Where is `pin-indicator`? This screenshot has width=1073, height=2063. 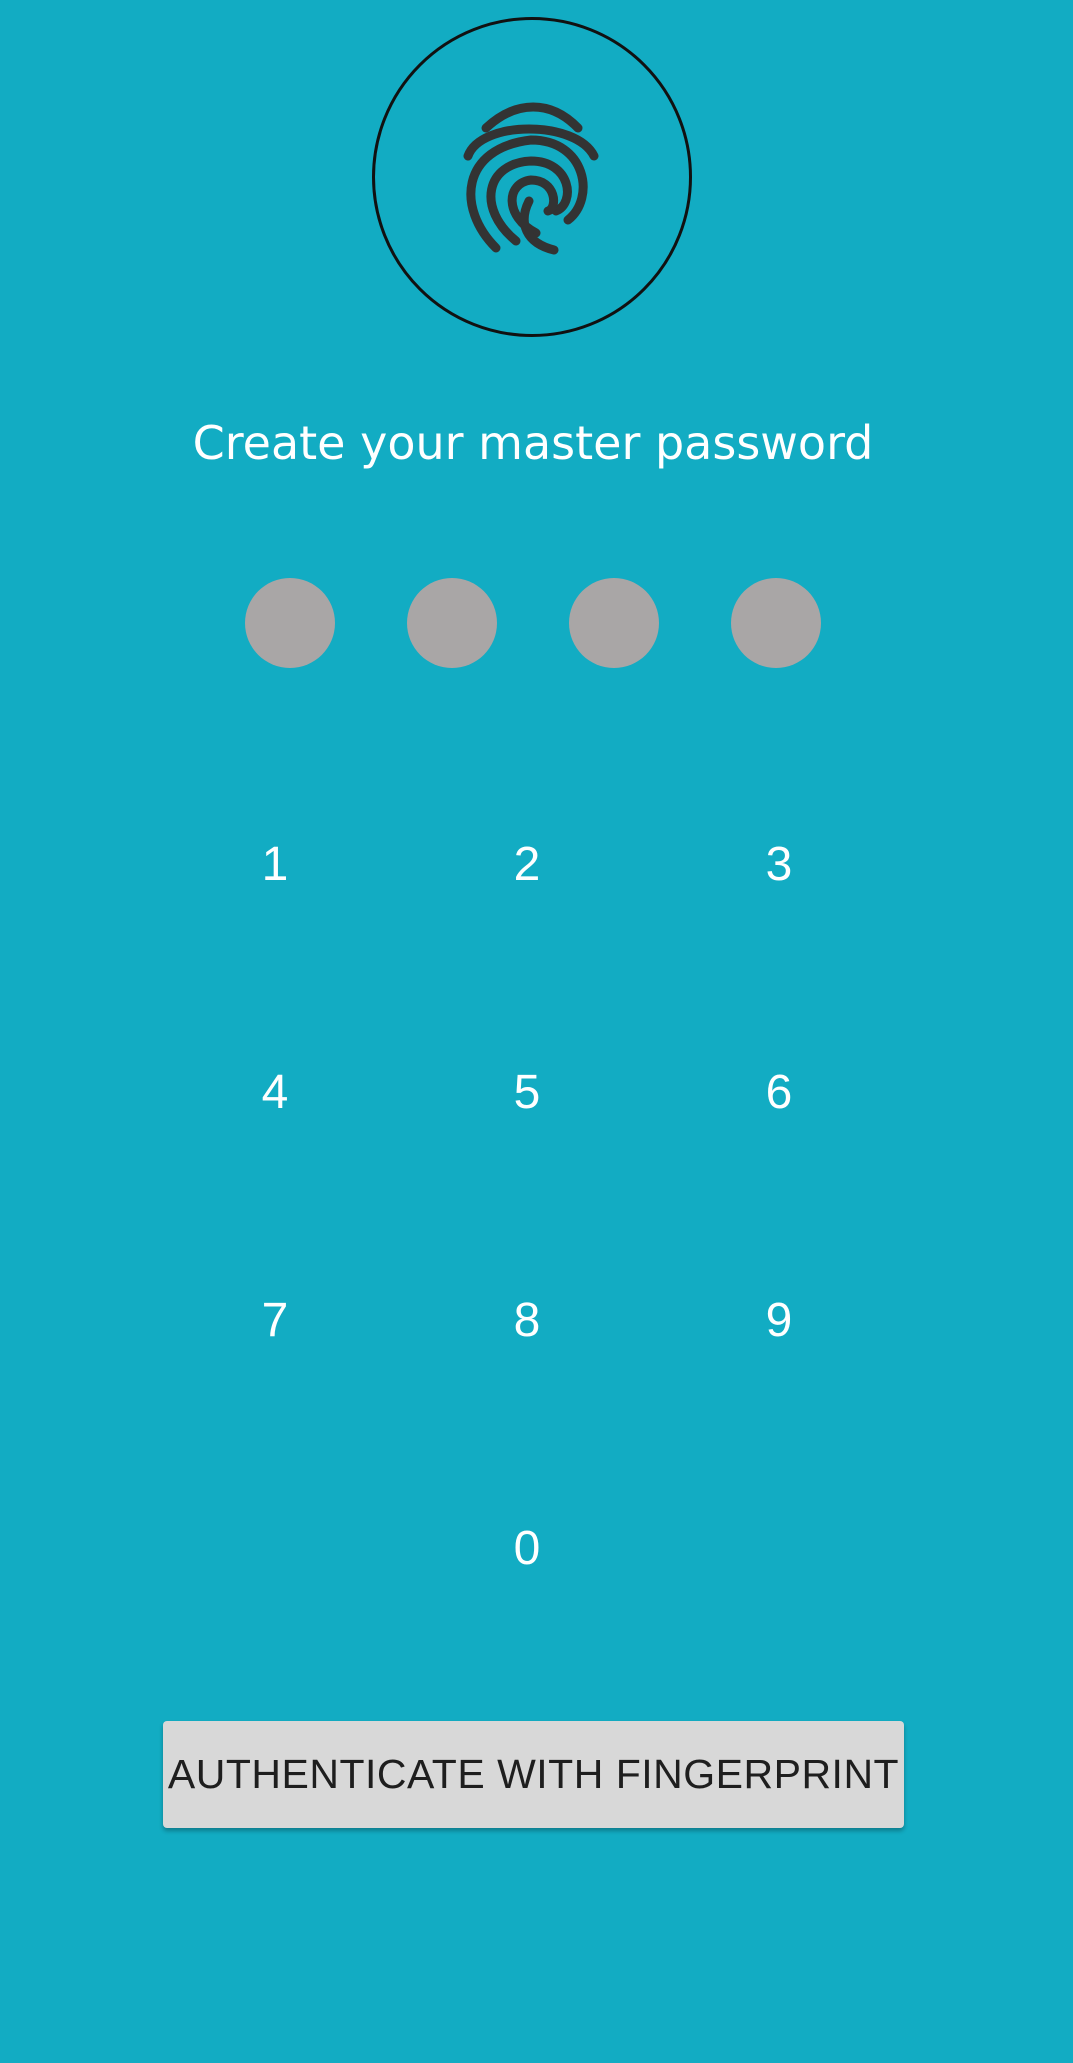 pin-indicator is located at coordinates (533, 623).